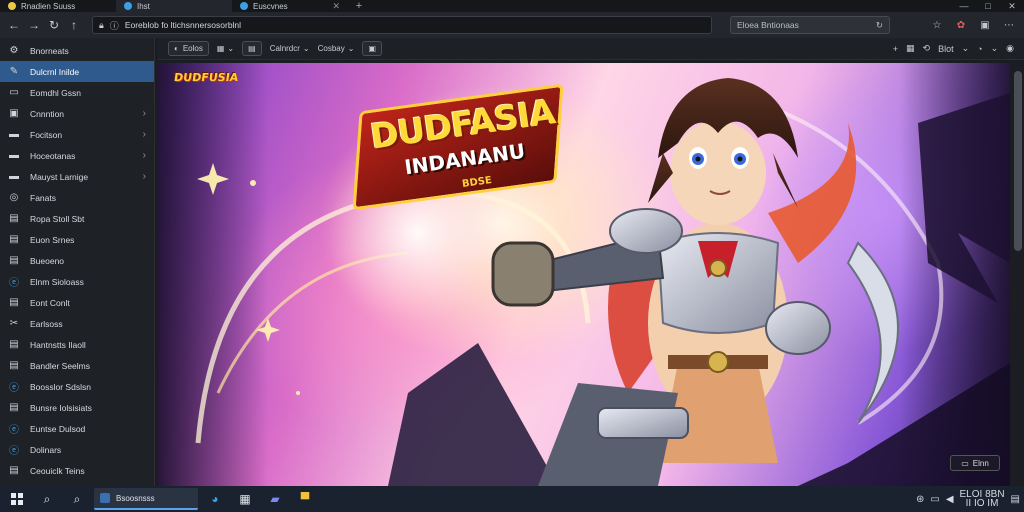  Describe the element at coordinates (934, 499) in the screenshot. I see `display-icon: ▭` at that location.